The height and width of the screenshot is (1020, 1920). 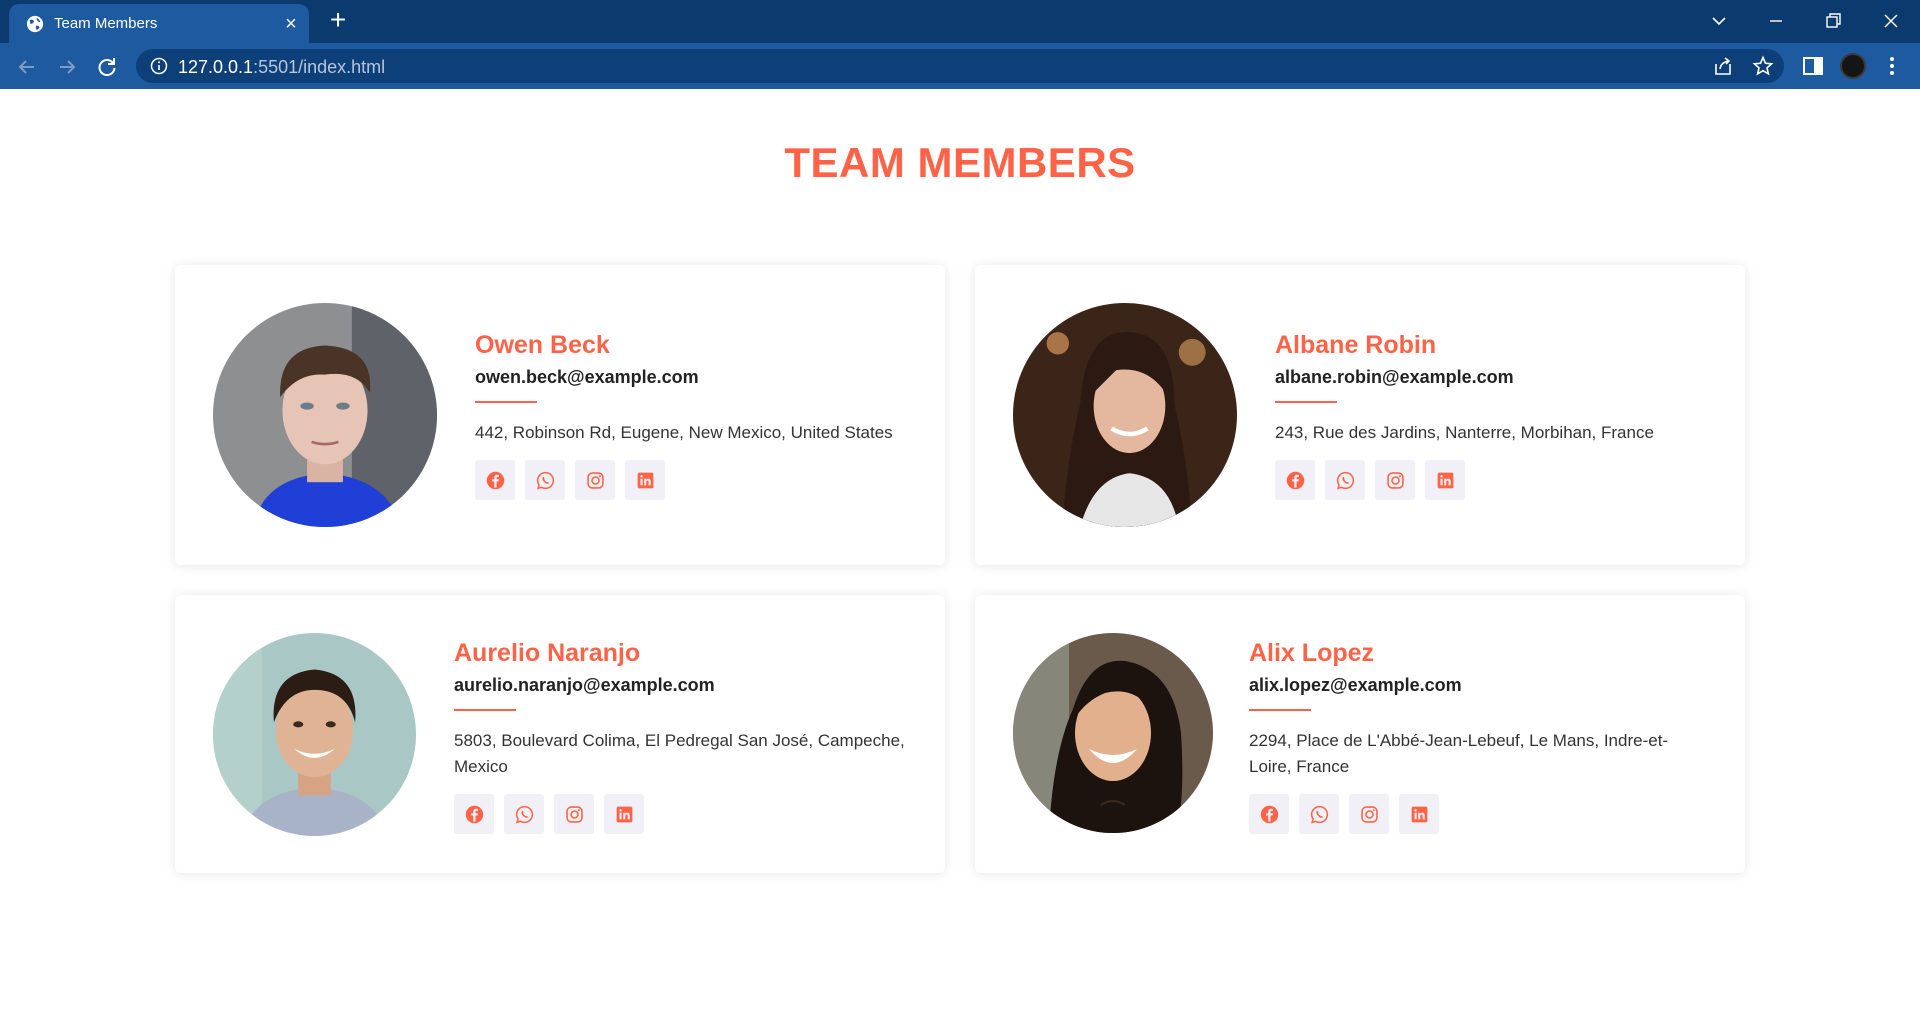 I want to click on close-window-icon, so click(x=1891, y=21).